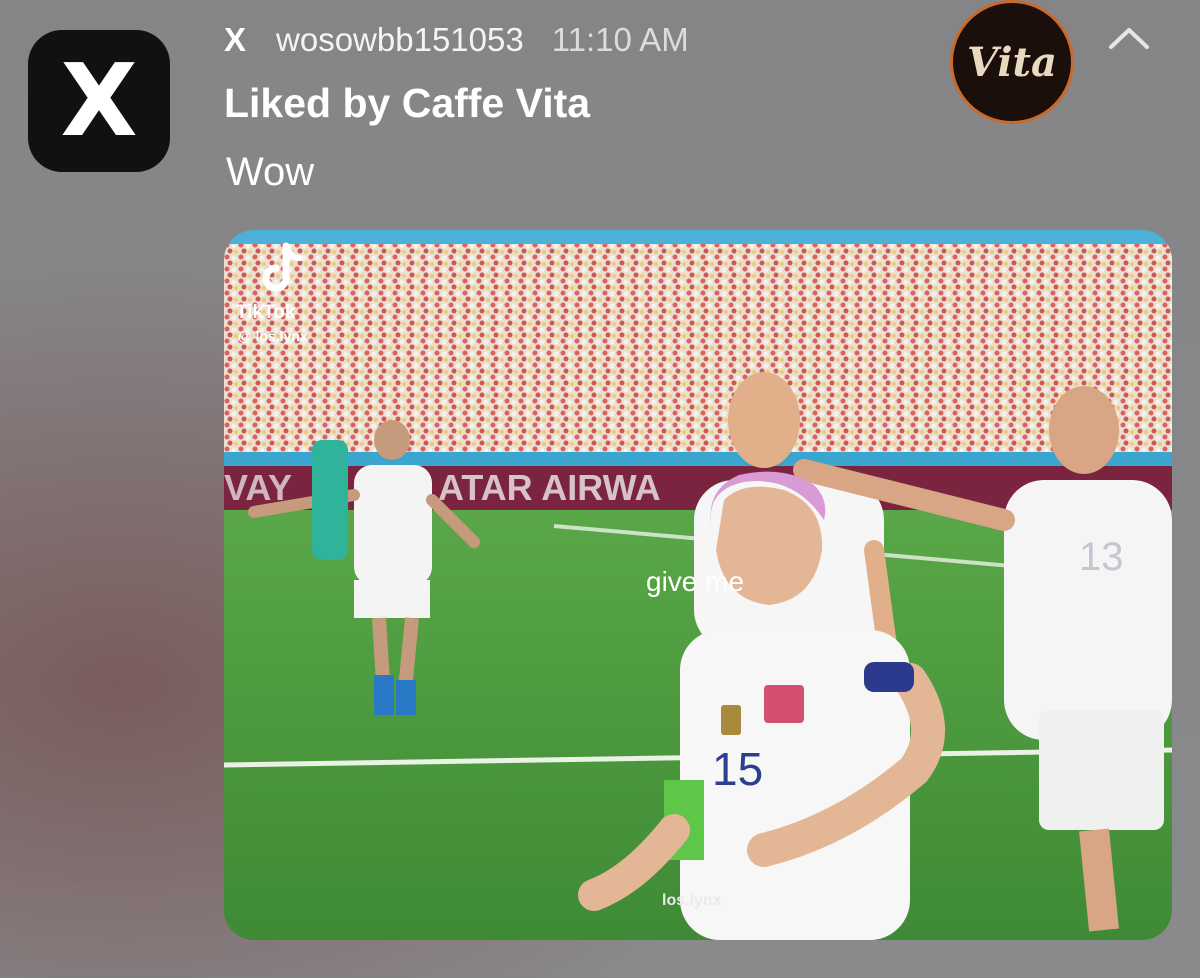 This screenshot has width=1200, height=978. I want to click on jersey-number-right: 13, so click(1101, 557).